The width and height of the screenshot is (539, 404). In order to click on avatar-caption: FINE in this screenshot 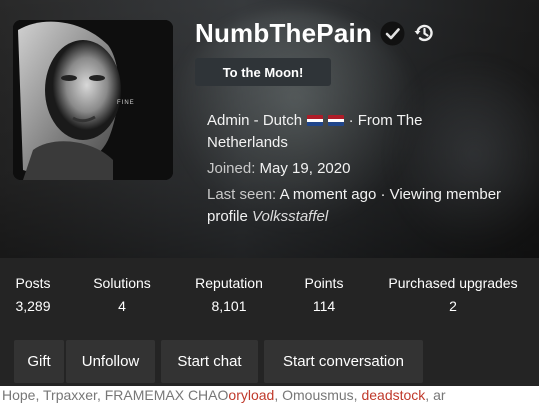, I will do `click(126, 103)`.